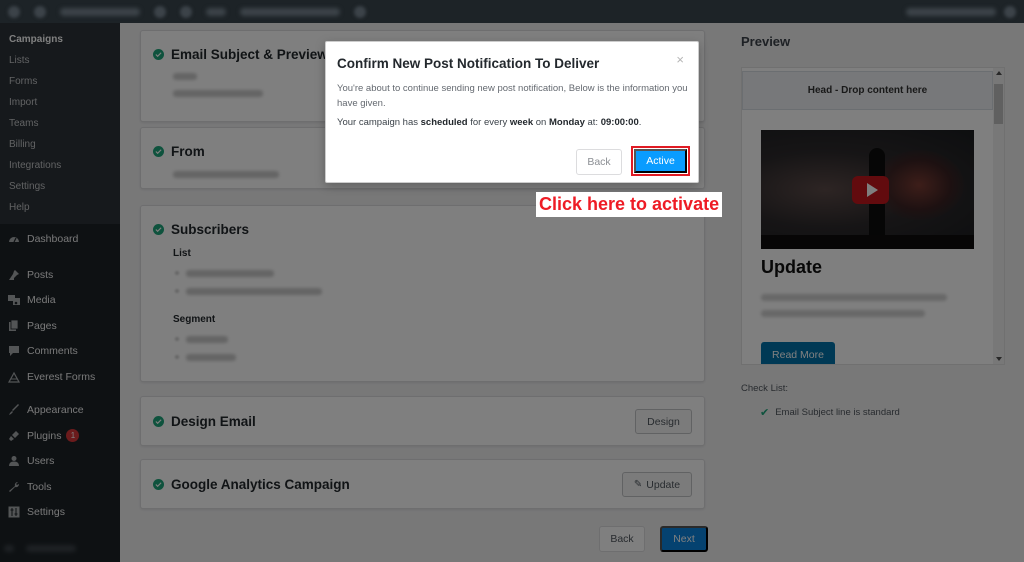 The width and height of the screenshot is (1024, 562). What do you see at coordinates (290, 11) in the screenshot?
I see `admin-bar-item-obscured` at bounding box center [290, 11].